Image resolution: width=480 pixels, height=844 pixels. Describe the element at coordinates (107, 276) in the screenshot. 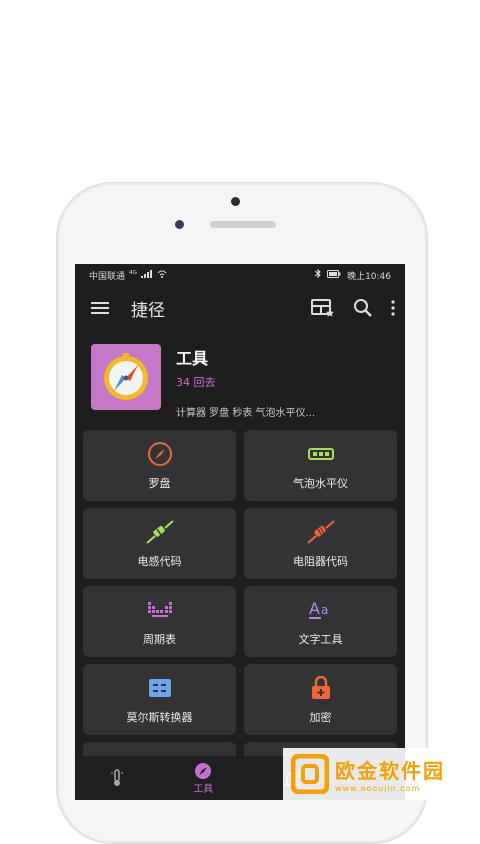

I see `carrier-text: 中国联通` at that location.